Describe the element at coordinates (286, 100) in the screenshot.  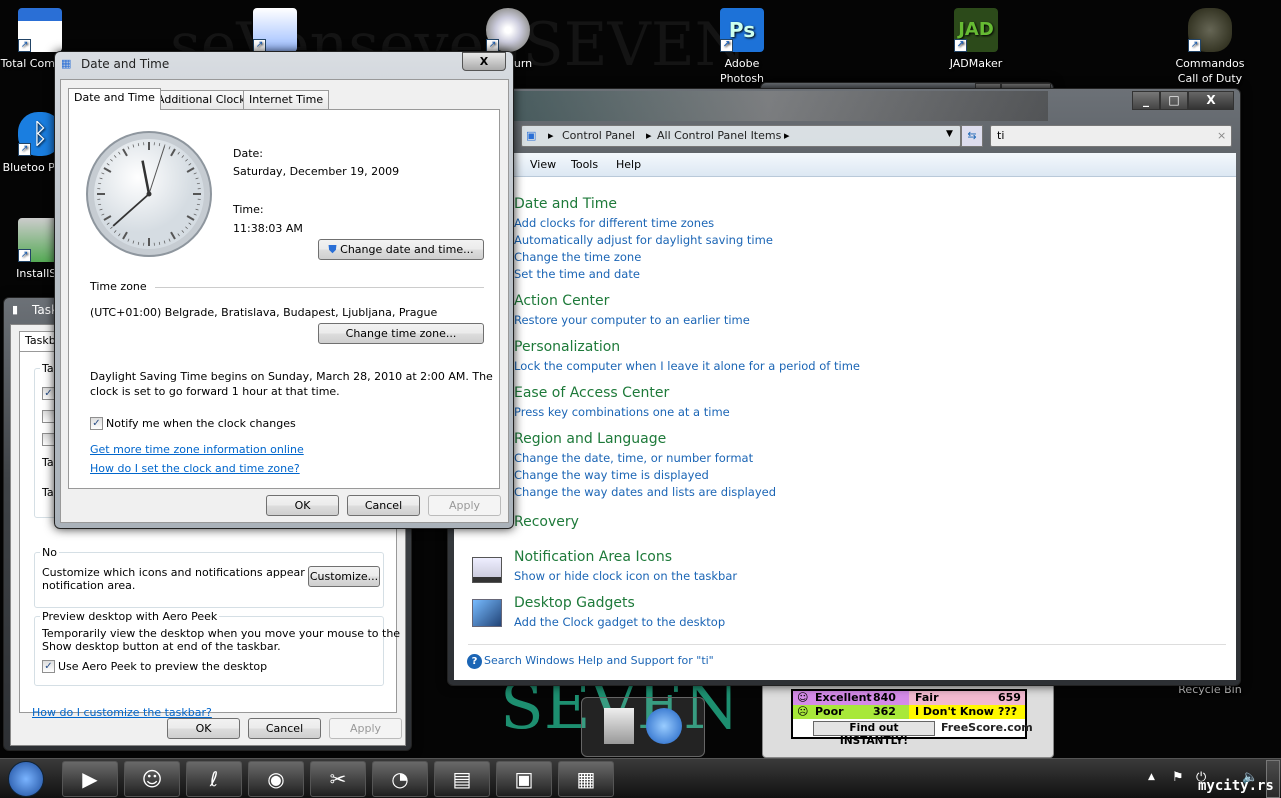
I see `tab-internet-time: Internet Time` at that location.